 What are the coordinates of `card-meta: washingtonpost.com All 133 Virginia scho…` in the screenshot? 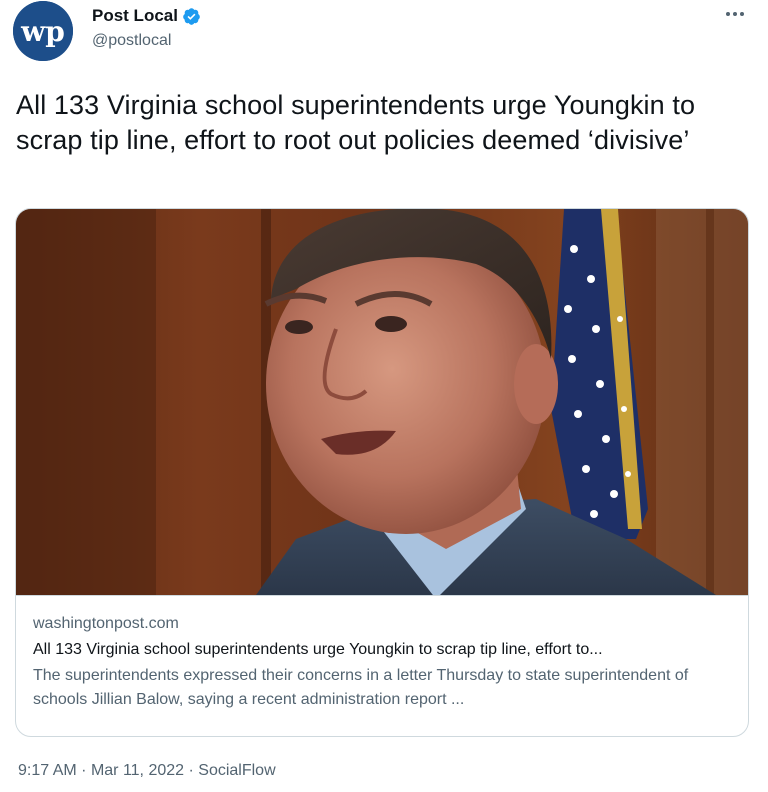 It's located at (383, 662).